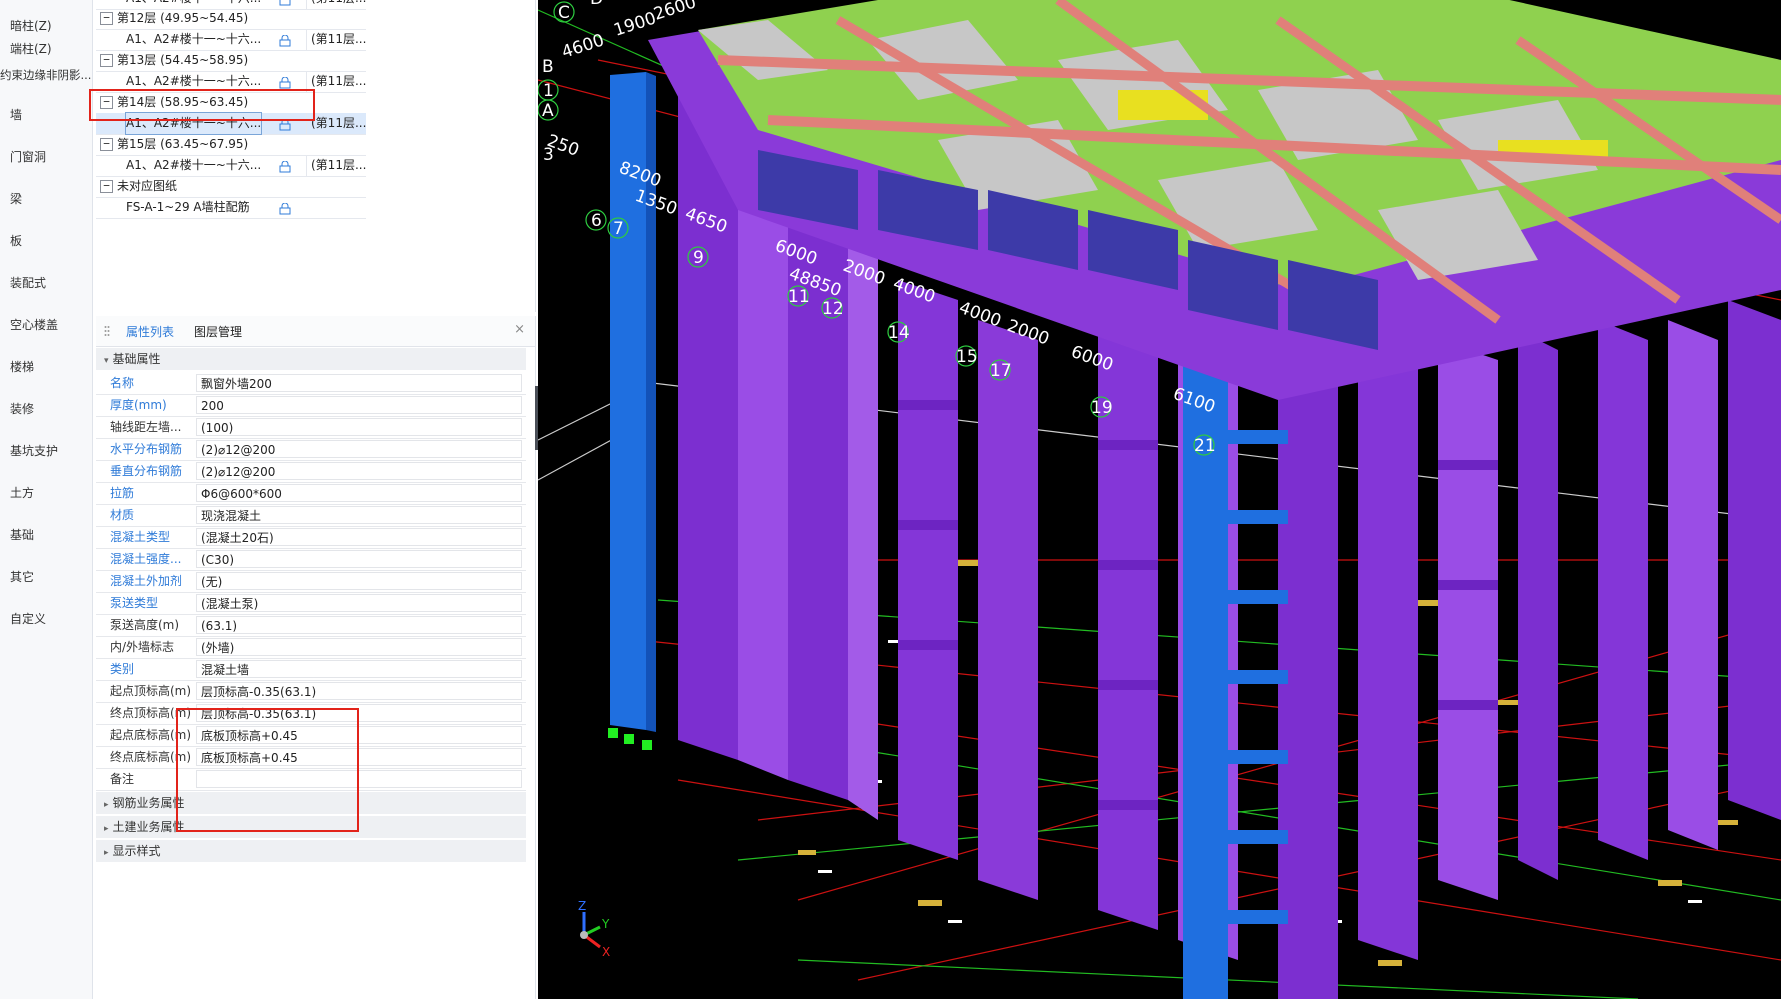  I want to click on tree-row-floor-14: − 第14层 (58.95~63.45), so click(231, 103).